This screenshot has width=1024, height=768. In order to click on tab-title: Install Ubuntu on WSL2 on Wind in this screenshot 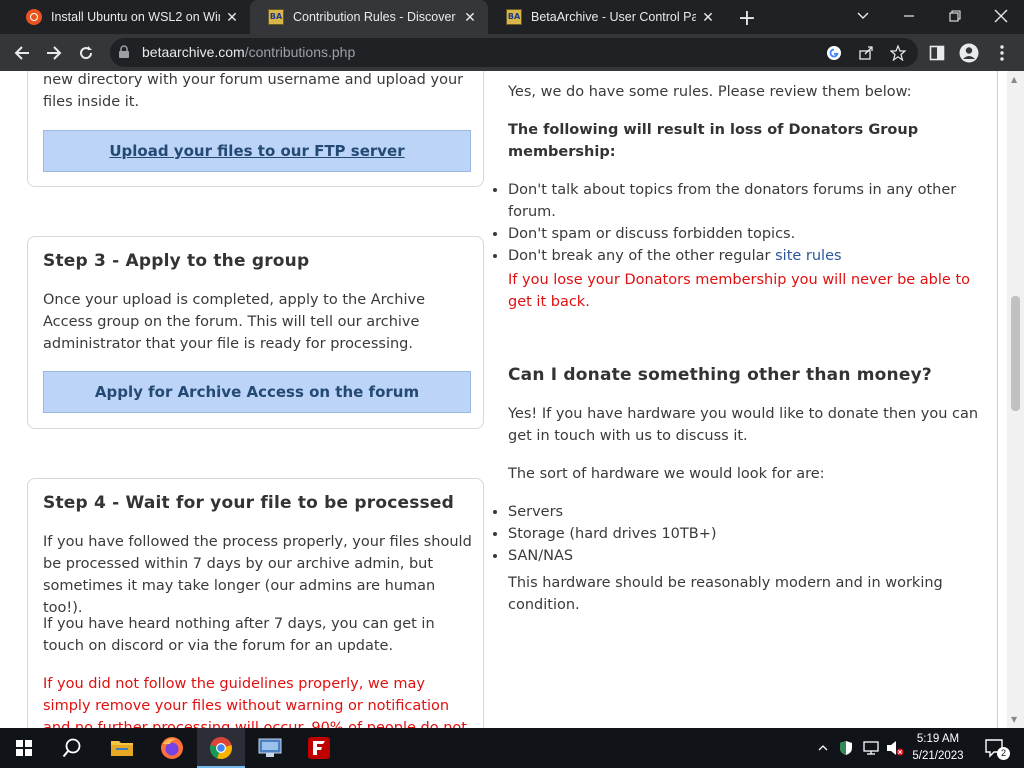, I will do `click(135, 17)`.